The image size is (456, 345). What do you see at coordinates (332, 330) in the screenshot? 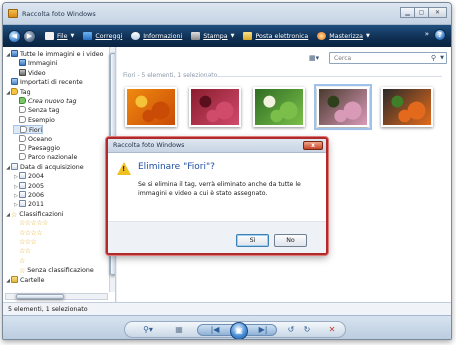
I see `delete-button: ✕` at bounding box center [332, 330].